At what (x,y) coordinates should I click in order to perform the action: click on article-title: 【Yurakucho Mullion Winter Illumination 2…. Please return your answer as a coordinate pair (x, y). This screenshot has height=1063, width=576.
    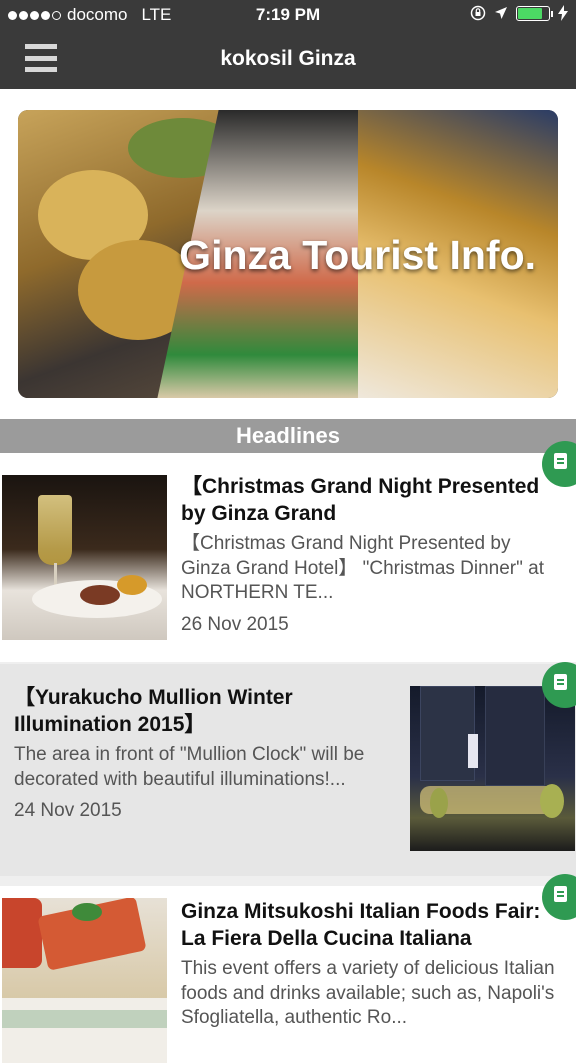
    Looking at the image, I should click on (153, 711).